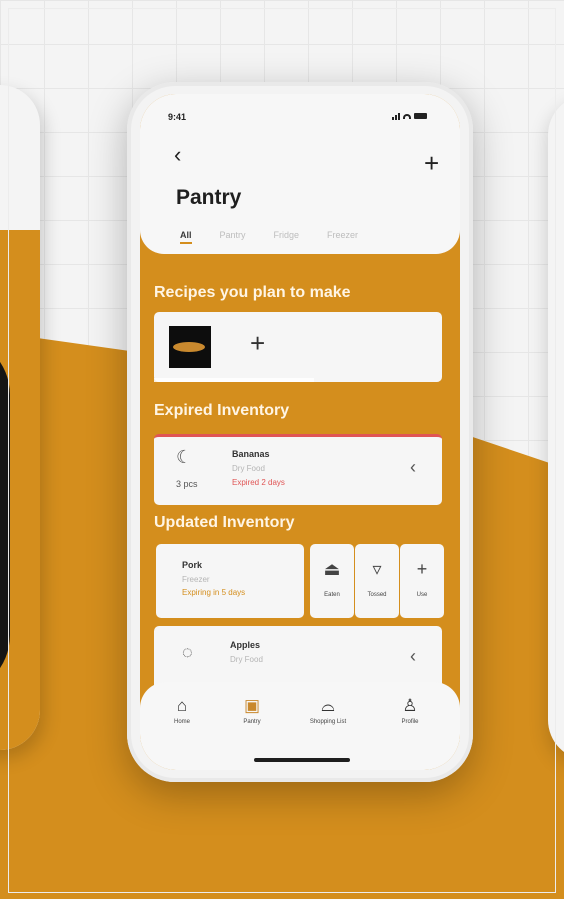 The height and width of the screenshot is (899, 564). I want to click on nav-shopping-list: ⌓ Shopping List, so click(328, 710).